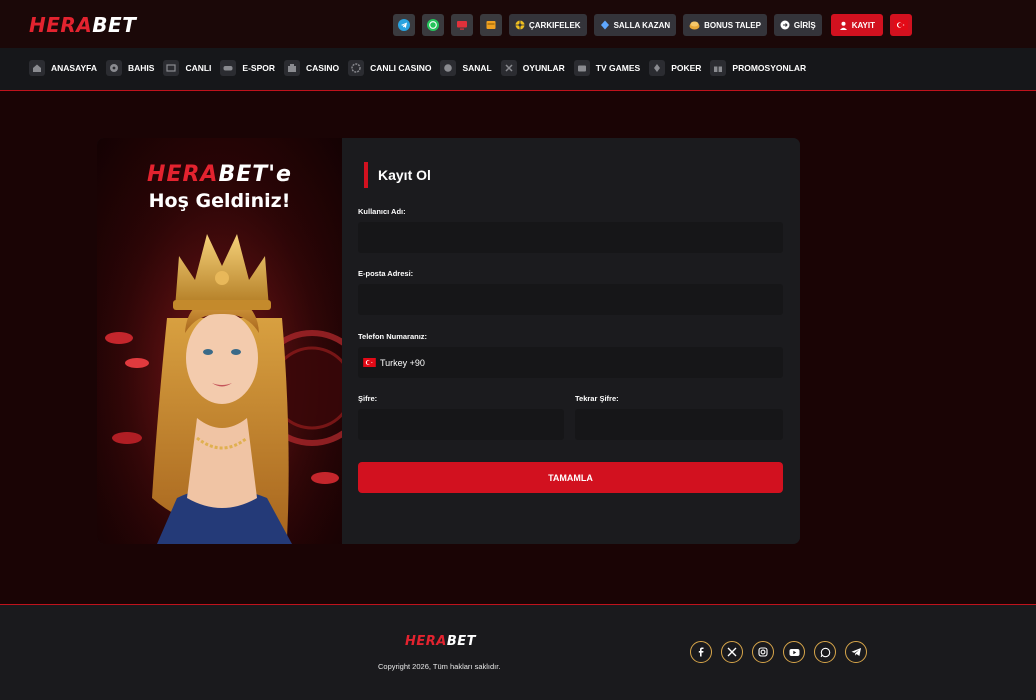  I want to click on welcome-brand: HERABET'e, so click(219, 174).